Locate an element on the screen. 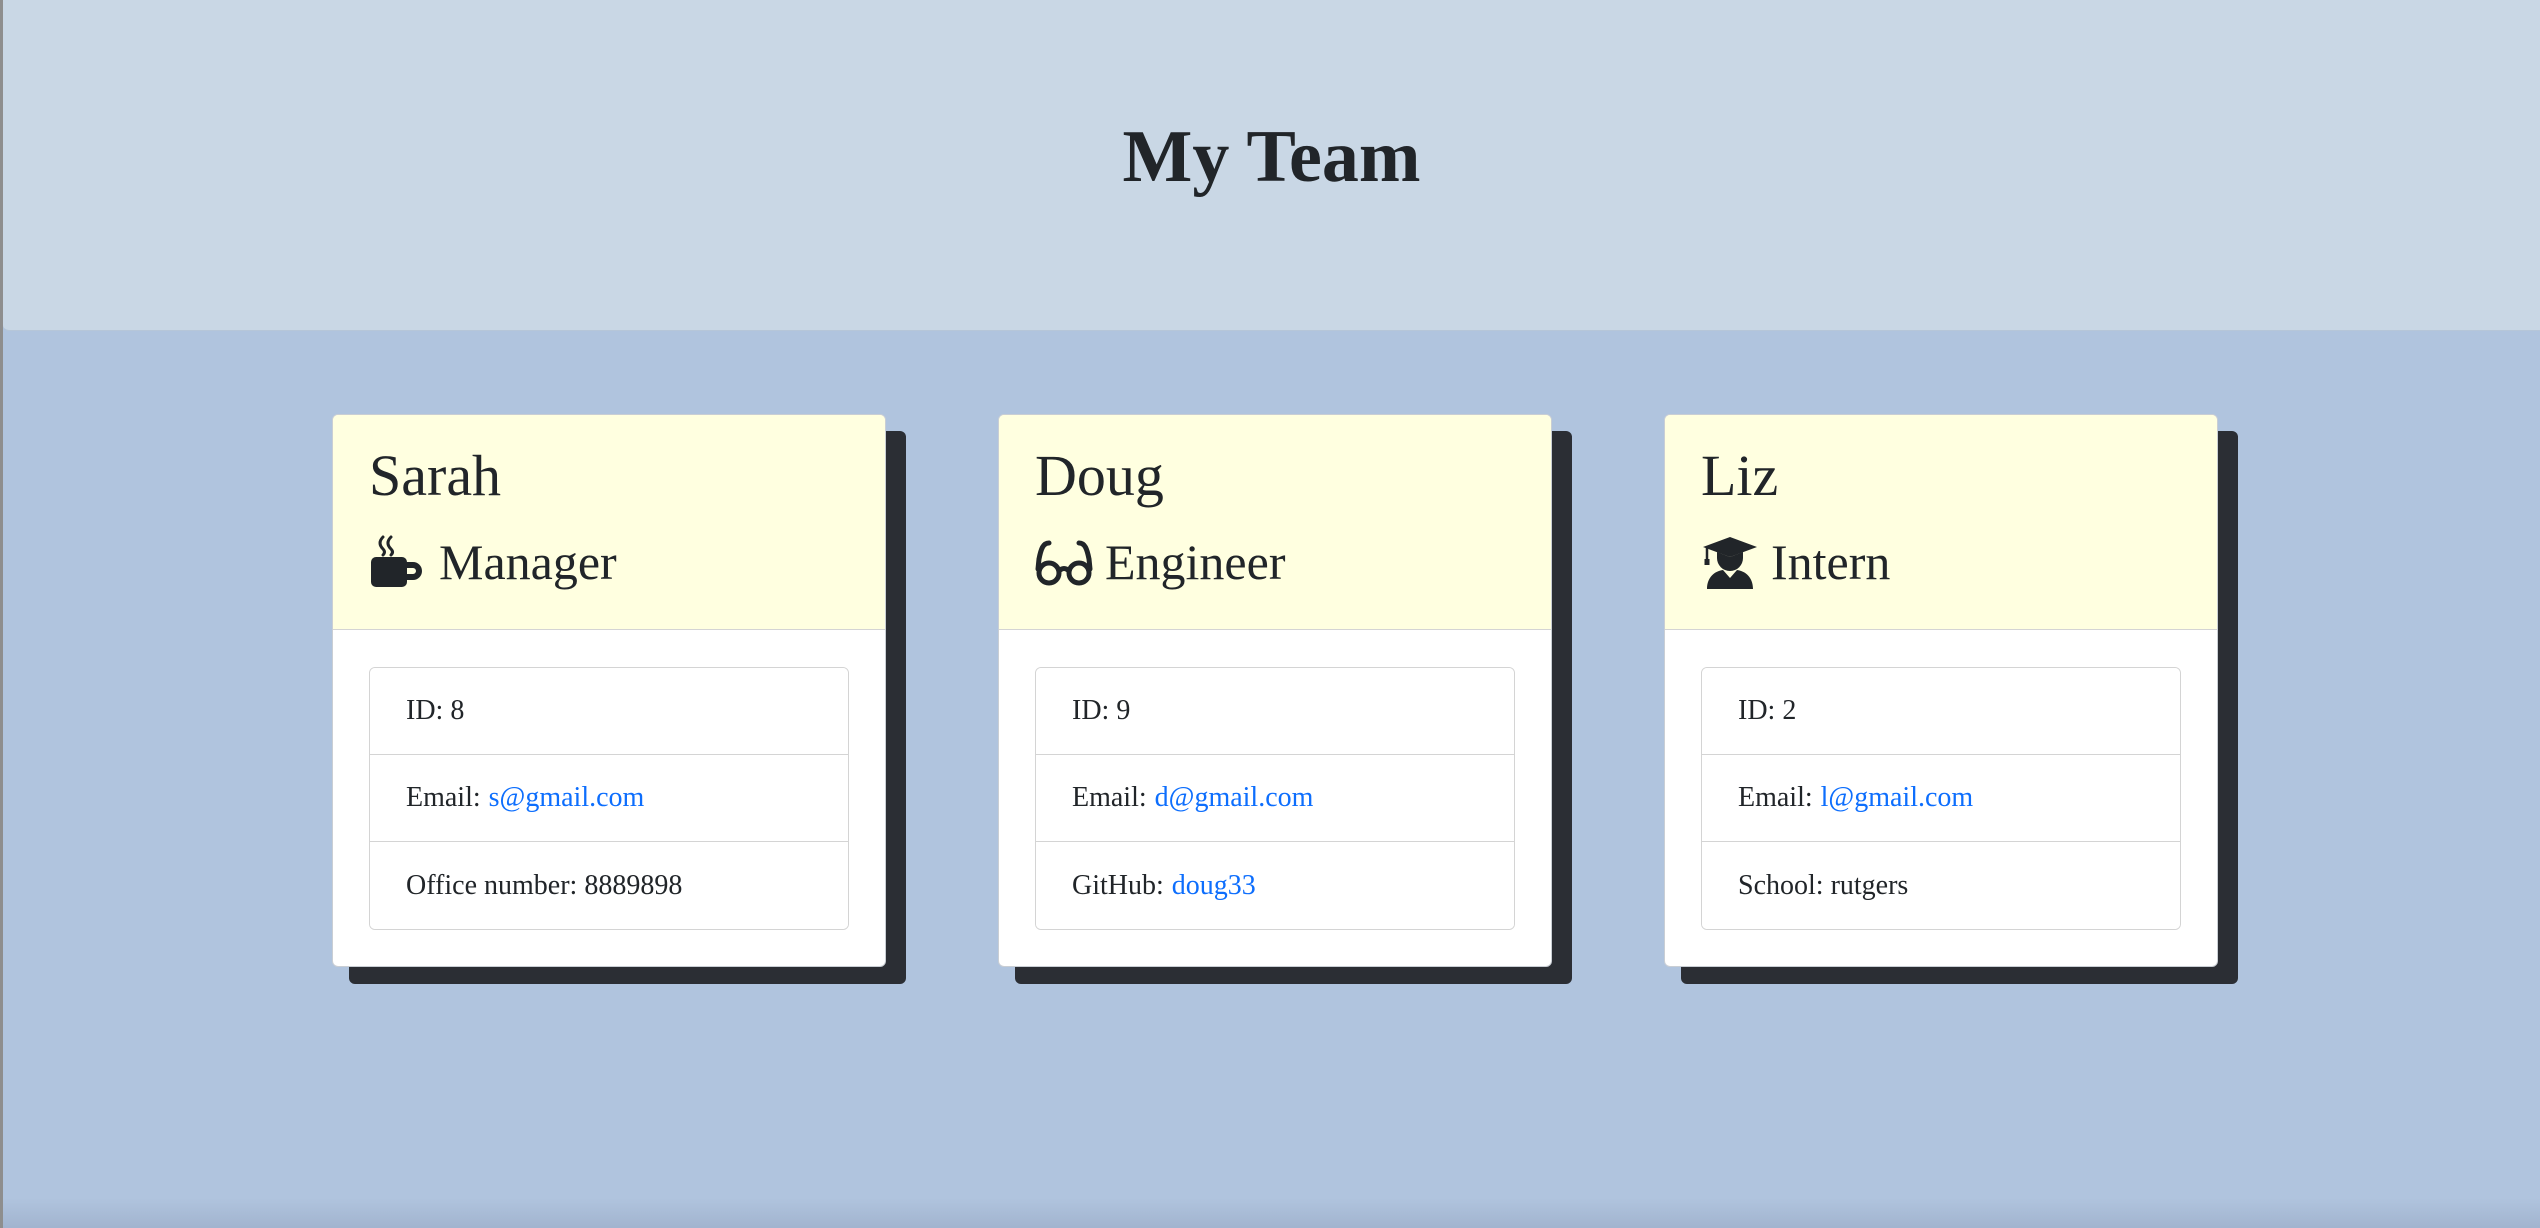  id-row: ID: 8 is located at coordinates (609, 711).